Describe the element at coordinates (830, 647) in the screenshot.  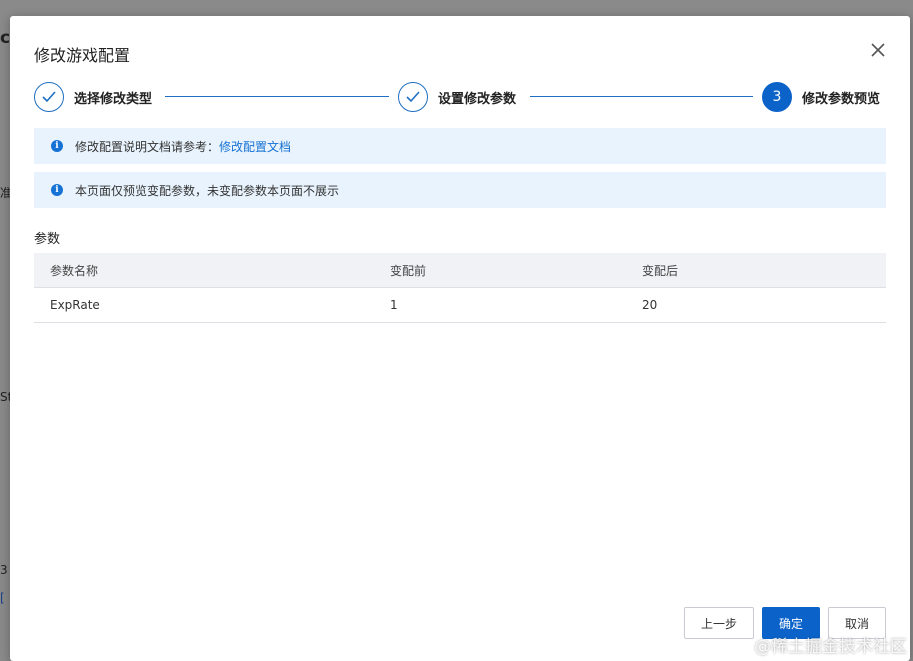
I see `watermark: @稀土掘金技术社区` at that location.